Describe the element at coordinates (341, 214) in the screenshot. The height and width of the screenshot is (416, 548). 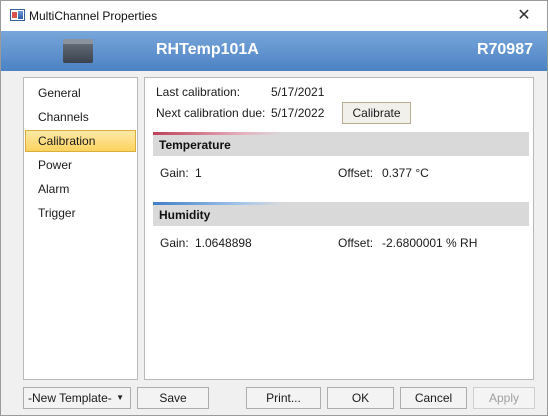
I see `humidity-section-header: Humidity` at that location.